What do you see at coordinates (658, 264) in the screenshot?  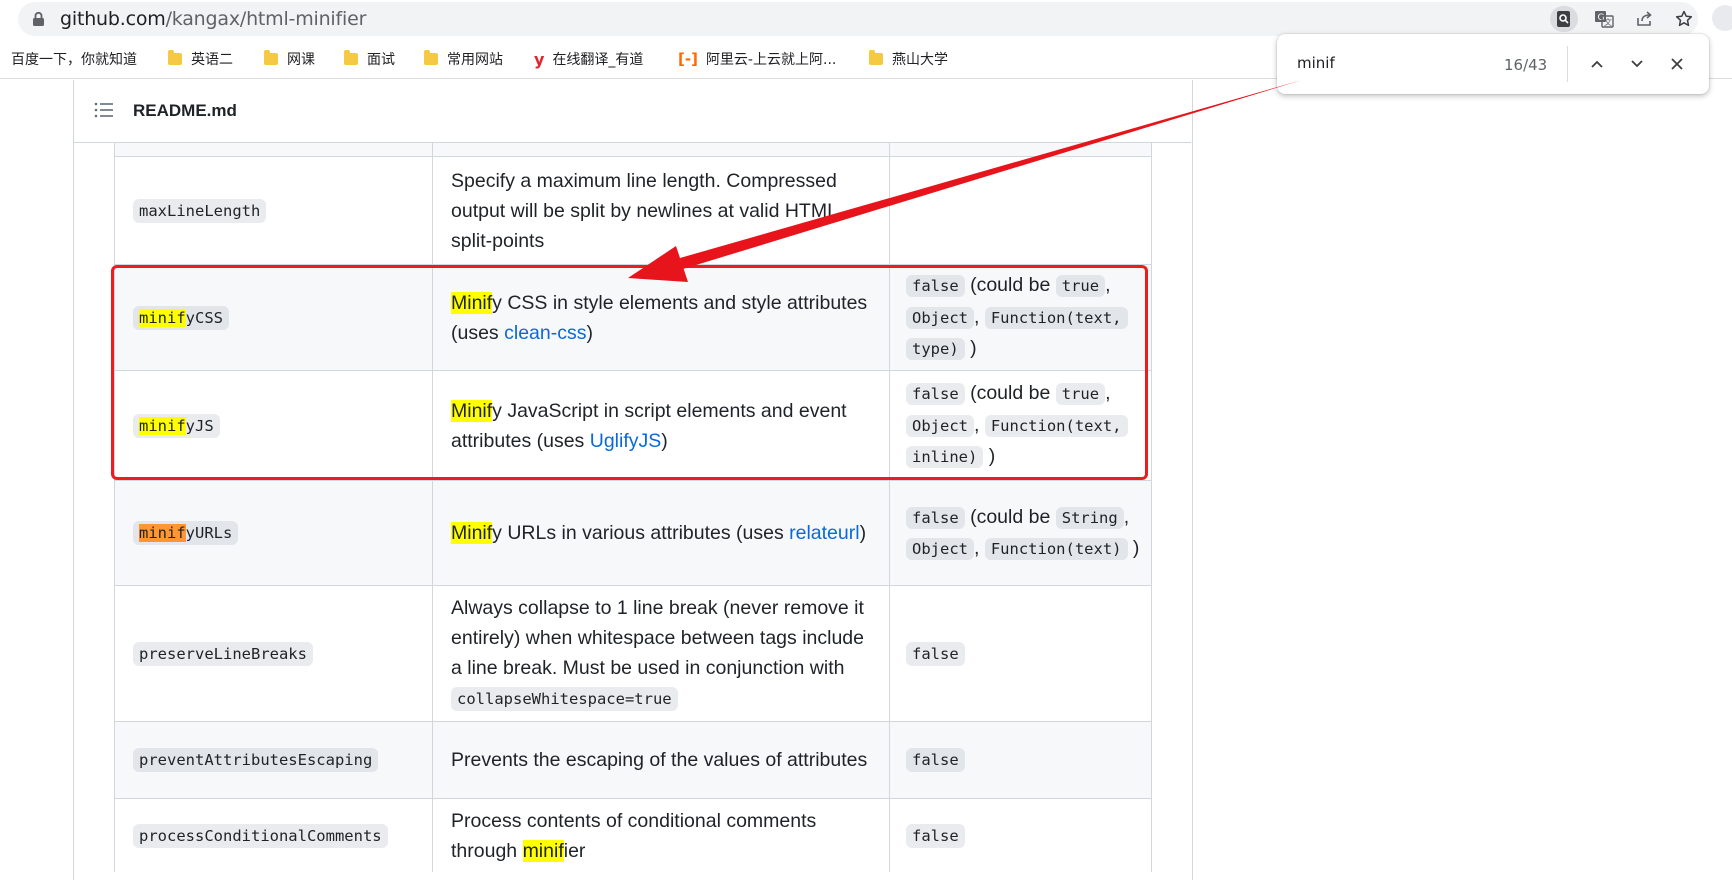 I see `arrow-head` at bounding box center [658, 264].